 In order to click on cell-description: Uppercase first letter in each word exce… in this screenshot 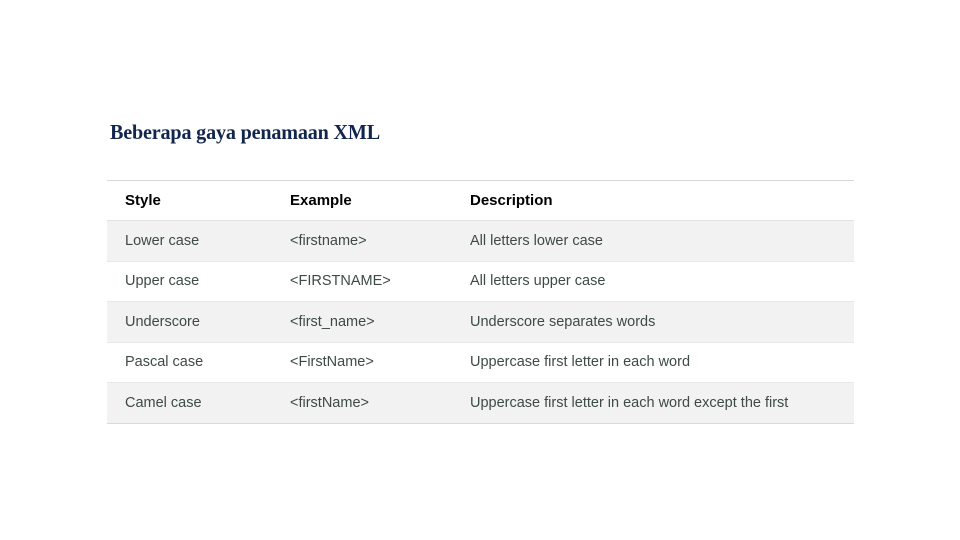, I will do `click(653, 402)`.